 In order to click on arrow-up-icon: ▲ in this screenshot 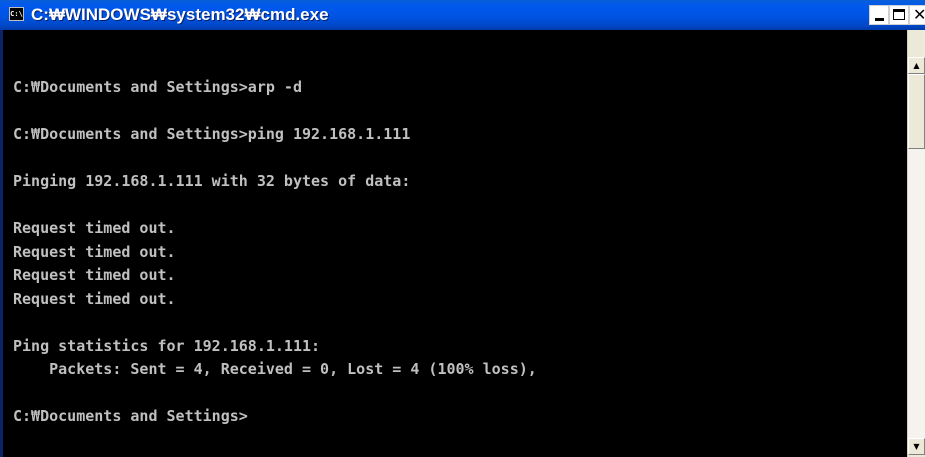, I will do `click(916, 65)`.